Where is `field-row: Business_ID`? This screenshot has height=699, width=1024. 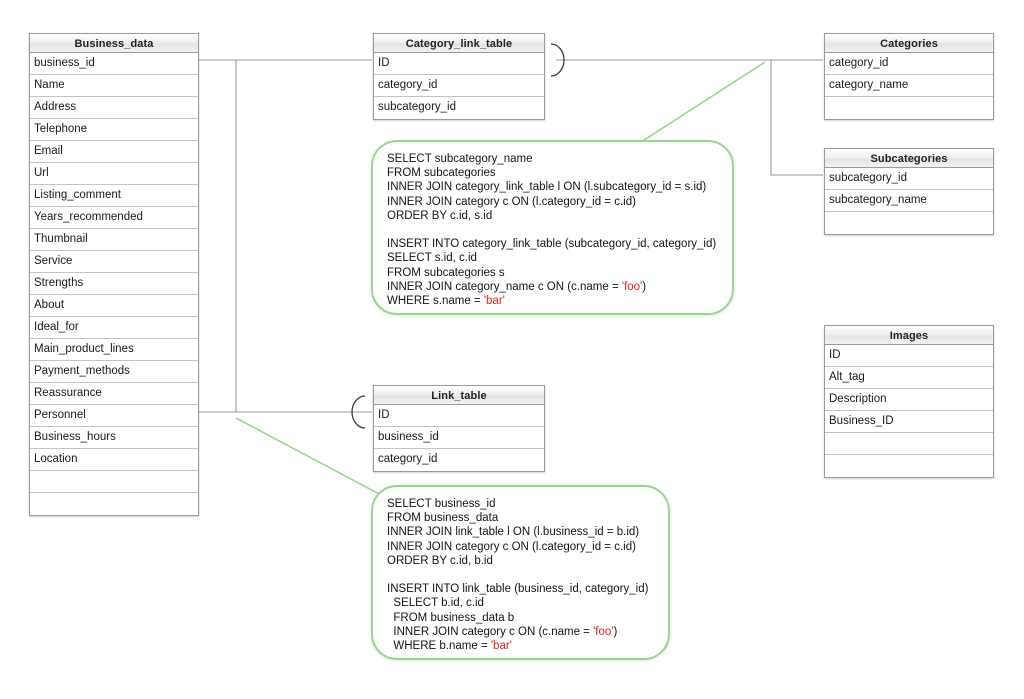 field-row: Business_ID is located at coordinates (909, 422).